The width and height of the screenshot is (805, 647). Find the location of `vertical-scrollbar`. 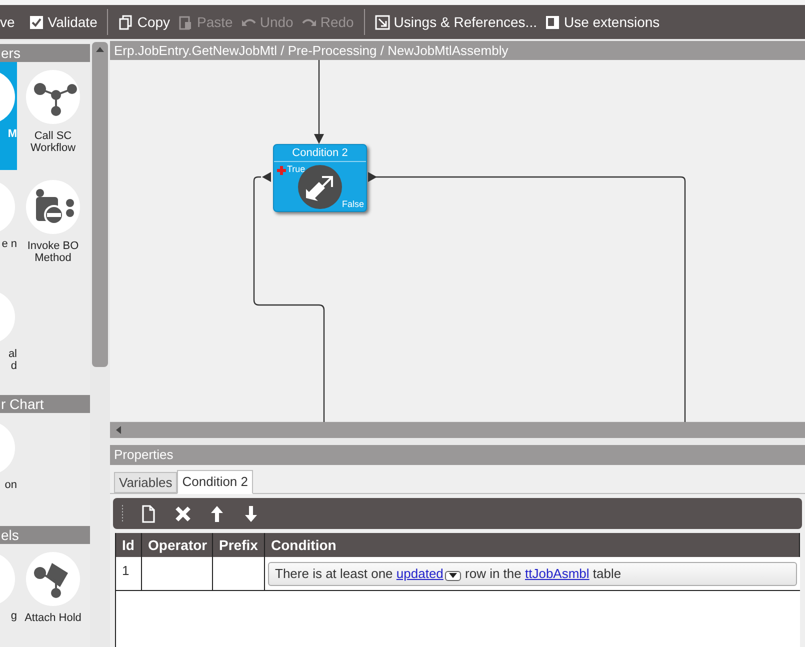

vertical-scrollbar is located at coordinates (100, 204).